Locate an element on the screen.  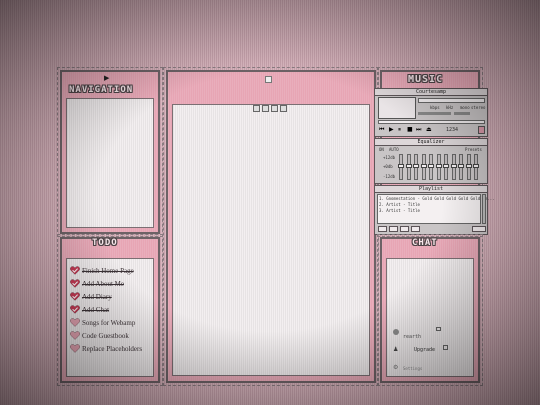
todo-item-label: Finish Home Page is located at coordinates (108, 271).